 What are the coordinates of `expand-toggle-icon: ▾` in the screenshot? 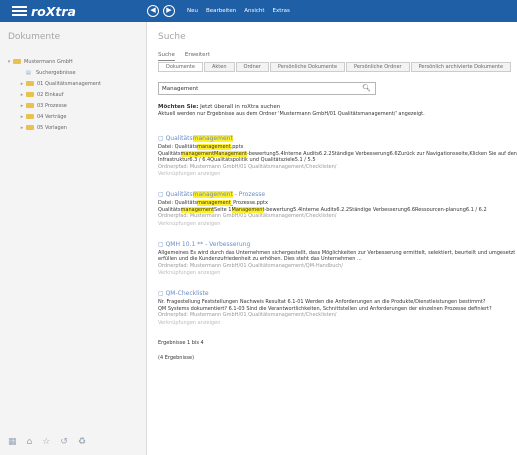 It's located at (9, 62).